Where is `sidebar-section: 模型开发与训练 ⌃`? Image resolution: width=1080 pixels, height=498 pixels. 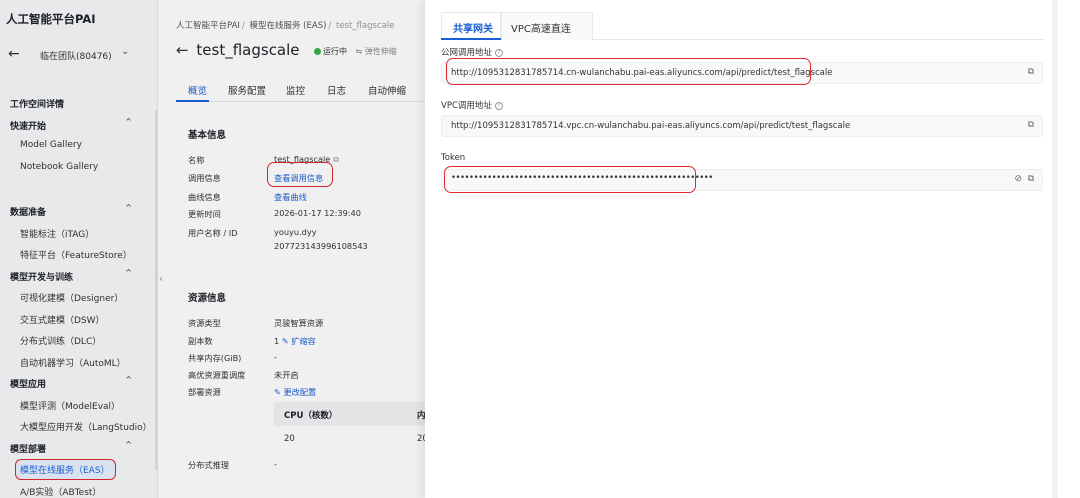 sidebar-section: 模型开发与训练 ⌃ is located at coordinates (79, 276).